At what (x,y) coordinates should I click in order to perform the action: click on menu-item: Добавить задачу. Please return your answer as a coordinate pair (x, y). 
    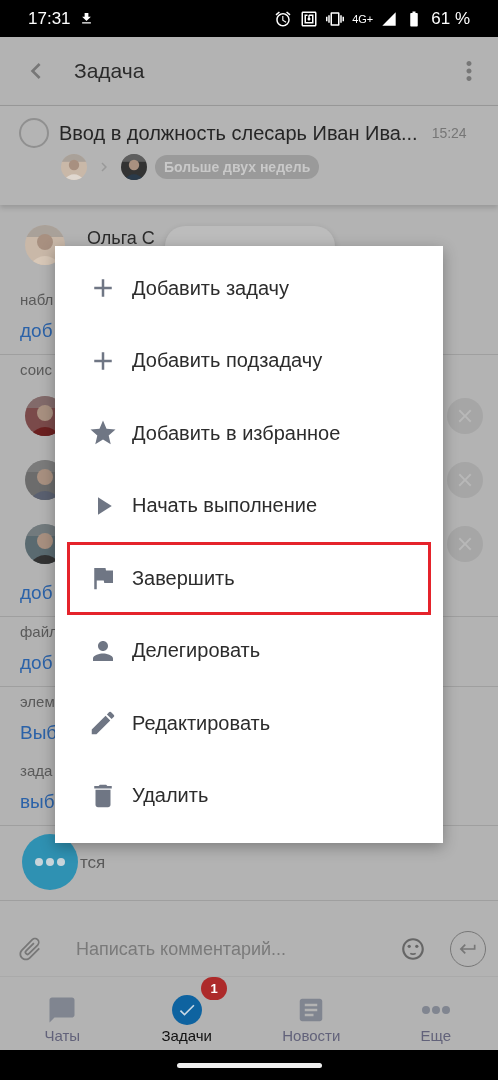
    Looking at the image, I should click on (249, 288).